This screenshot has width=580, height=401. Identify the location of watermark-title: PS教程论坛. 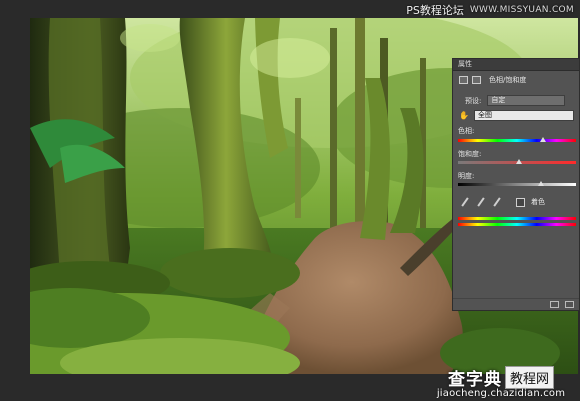
(435, 10).